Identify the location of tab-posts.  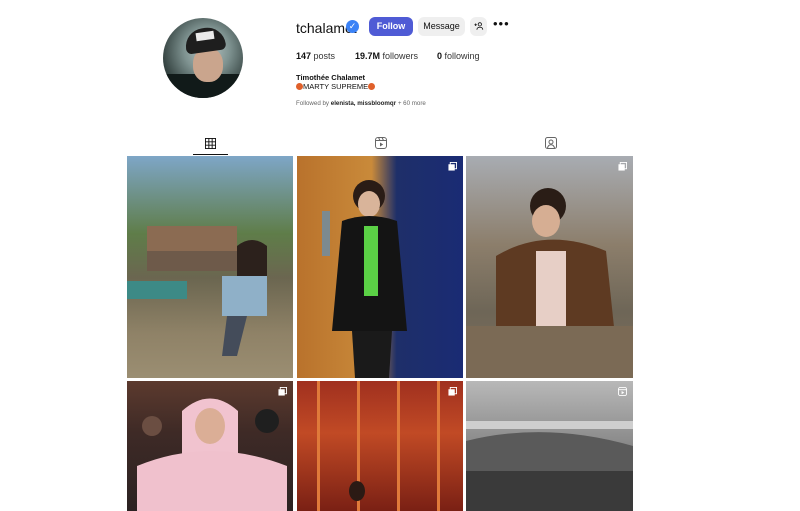
(210, 143).